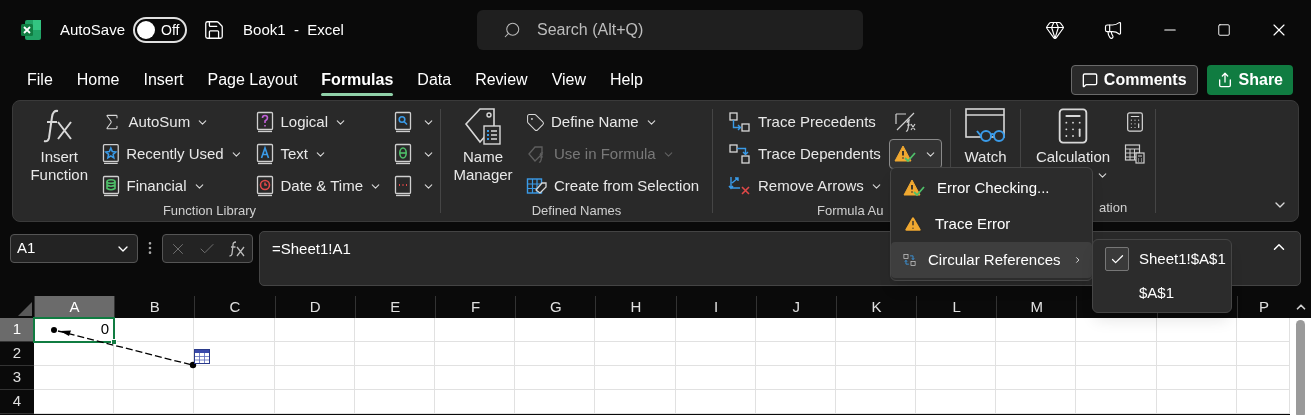  I want to click on name-box: A1, so click(74, 248).